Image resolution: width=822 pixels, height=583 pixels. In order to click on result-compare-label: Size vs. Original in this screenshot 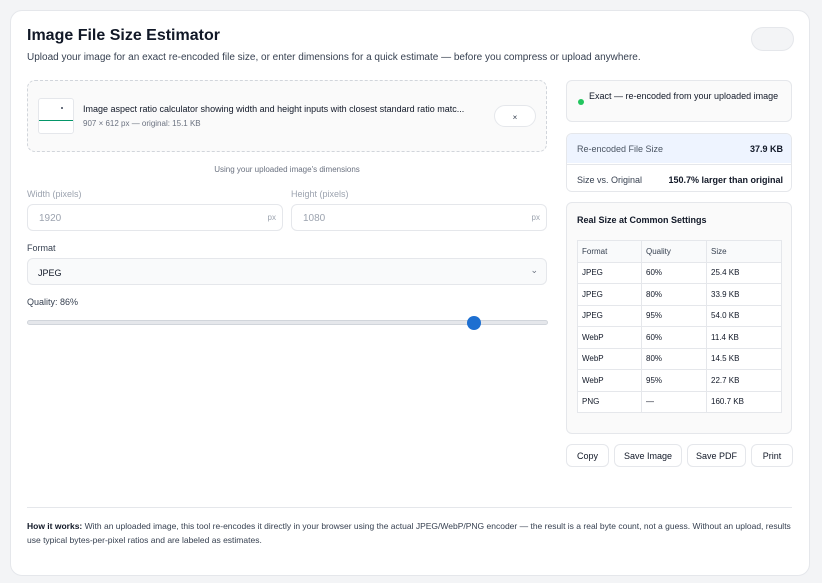, I will do `click(610, 180)`.